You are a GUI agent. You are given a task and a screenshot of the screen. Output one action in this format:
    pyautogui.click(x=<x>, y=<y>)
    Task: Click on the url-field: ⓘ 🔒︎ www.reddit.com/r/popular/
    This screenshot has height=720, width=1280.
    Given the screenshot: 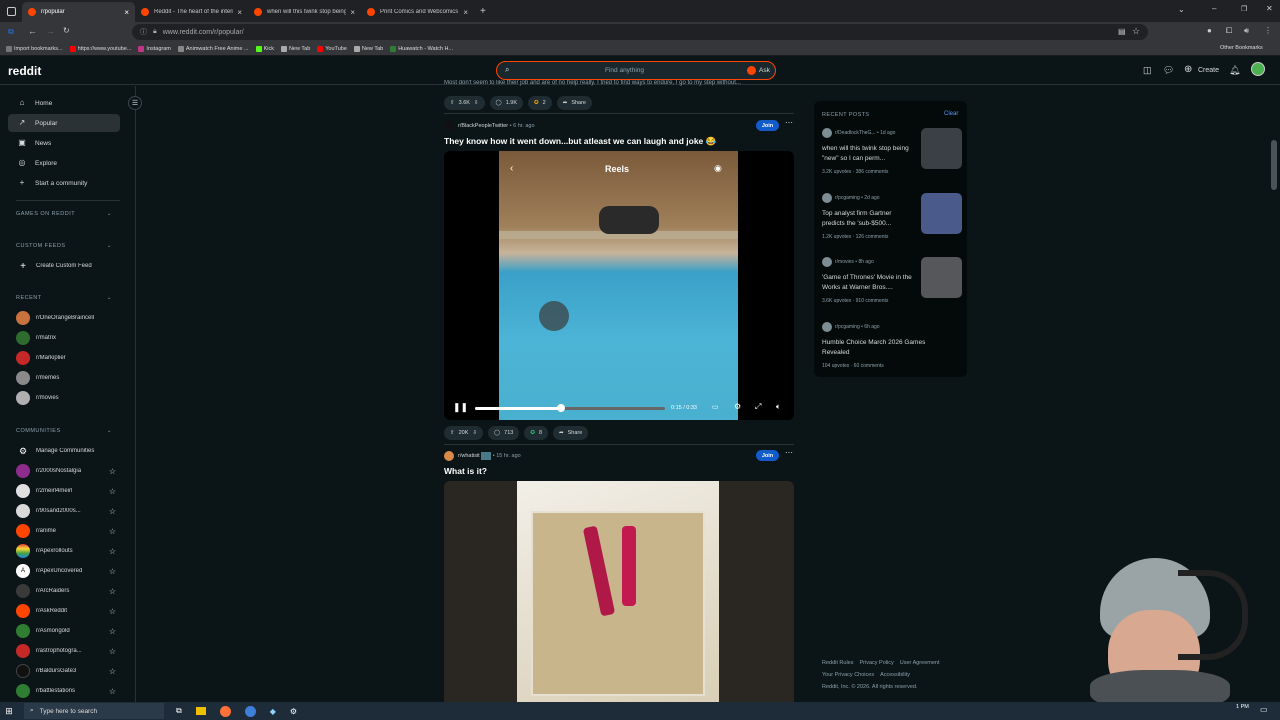 What is the action you would take?
    pyautogui.click(x=640, y=32)
    